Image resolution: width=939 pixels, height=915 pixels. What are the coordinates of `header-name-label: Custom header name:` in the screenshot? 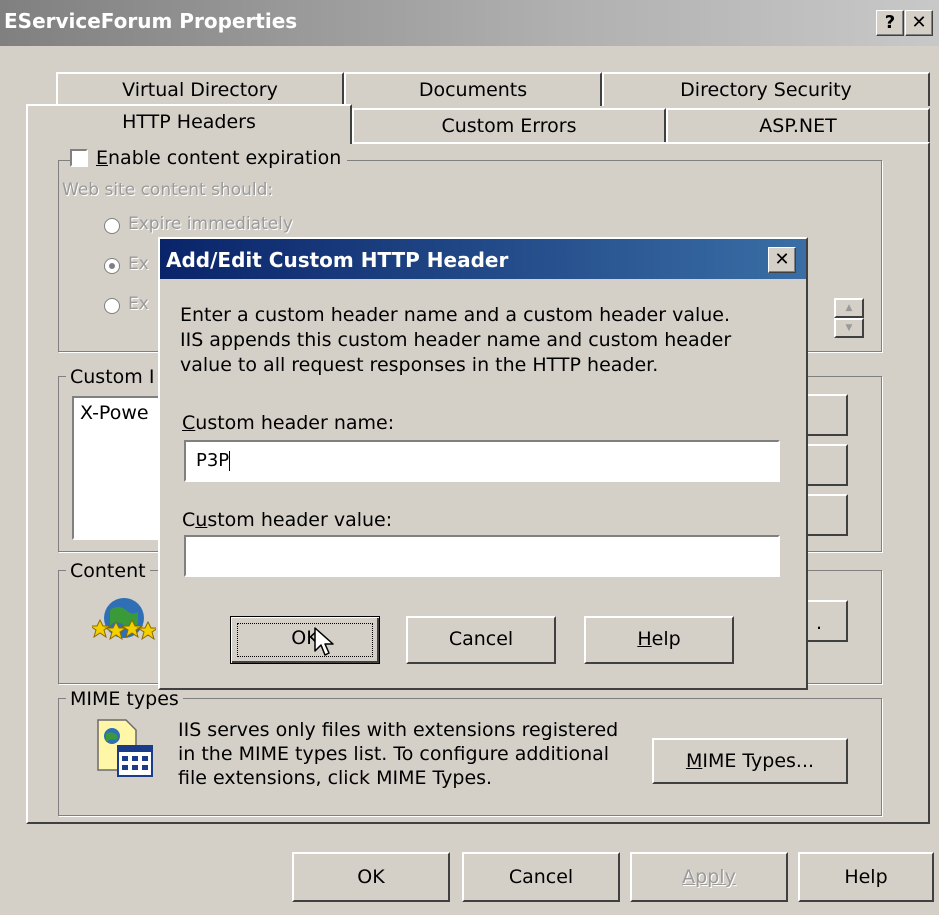 It's located at (288, 423).